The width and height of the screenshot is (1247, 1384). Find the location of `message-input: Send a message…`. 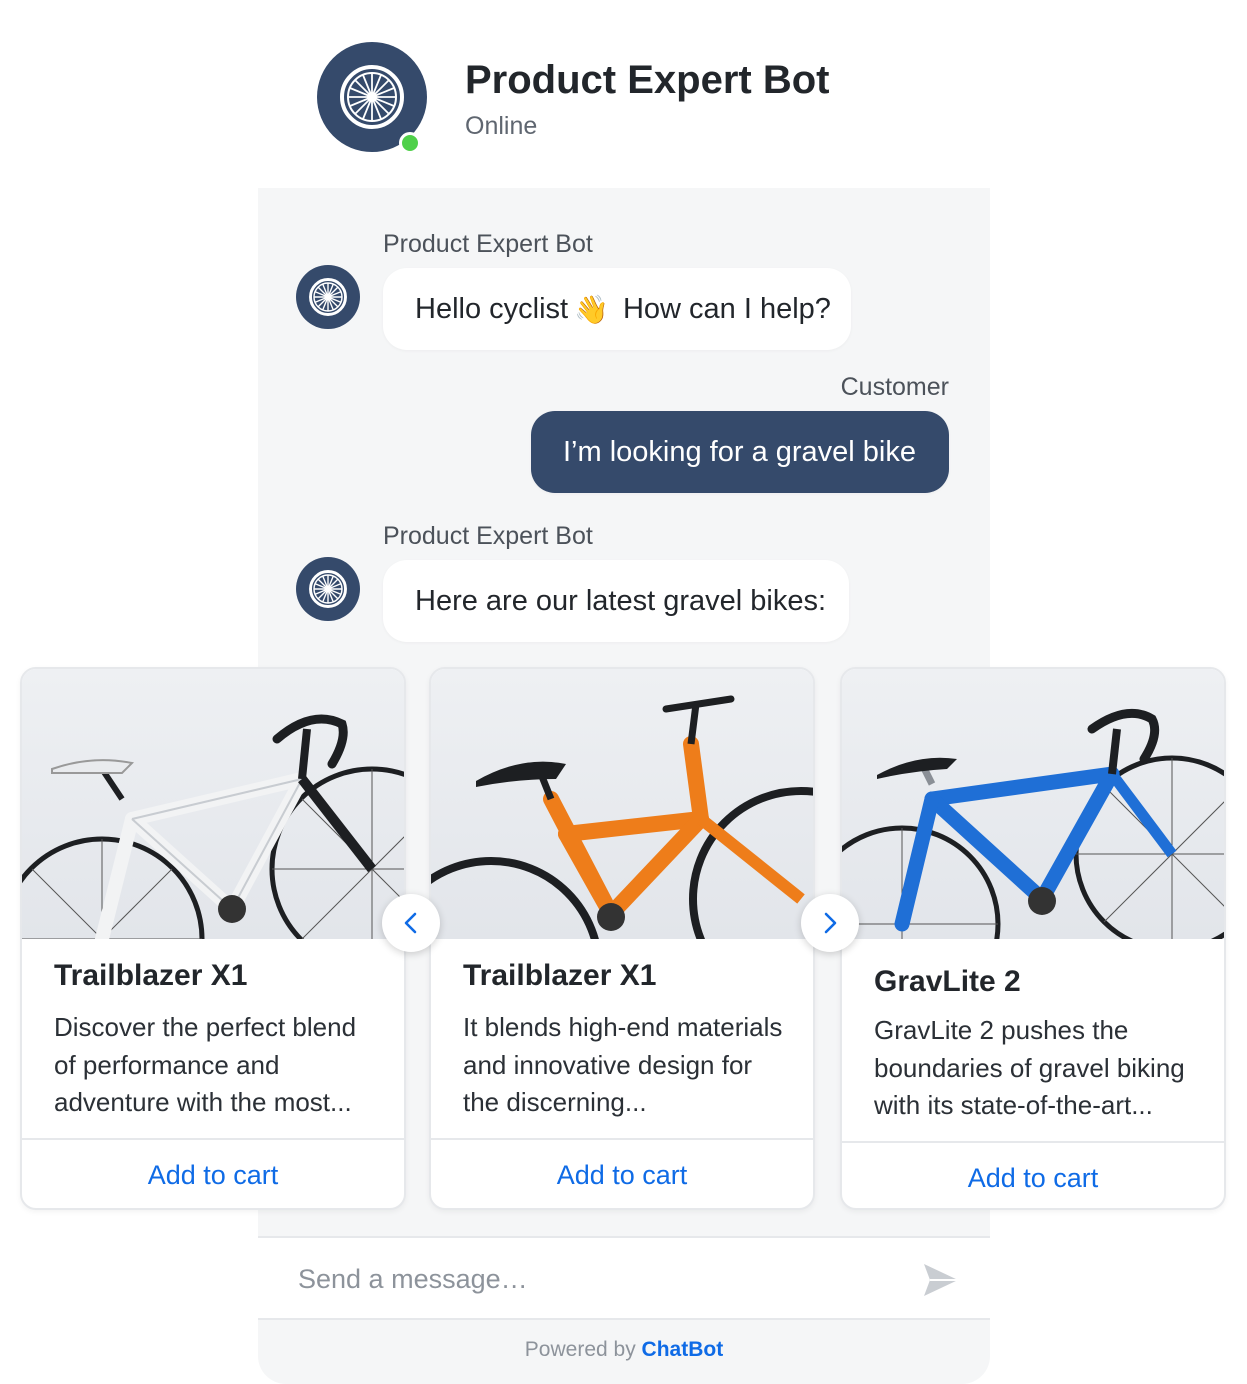

message-input: Send a message… is located at coordinates (413, 1279).